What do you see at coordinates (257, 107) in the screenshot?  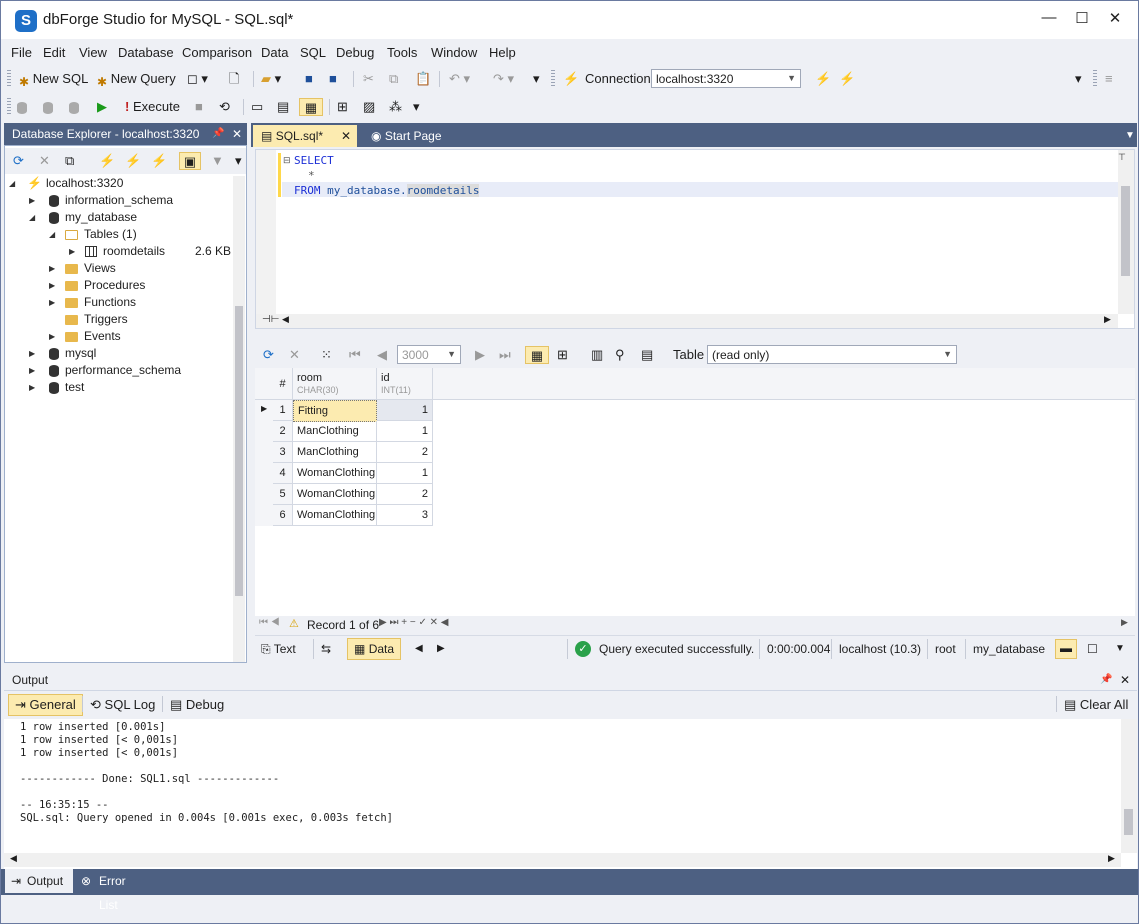 I see `profiler-button: ▭` at bounding box center [257, 107].